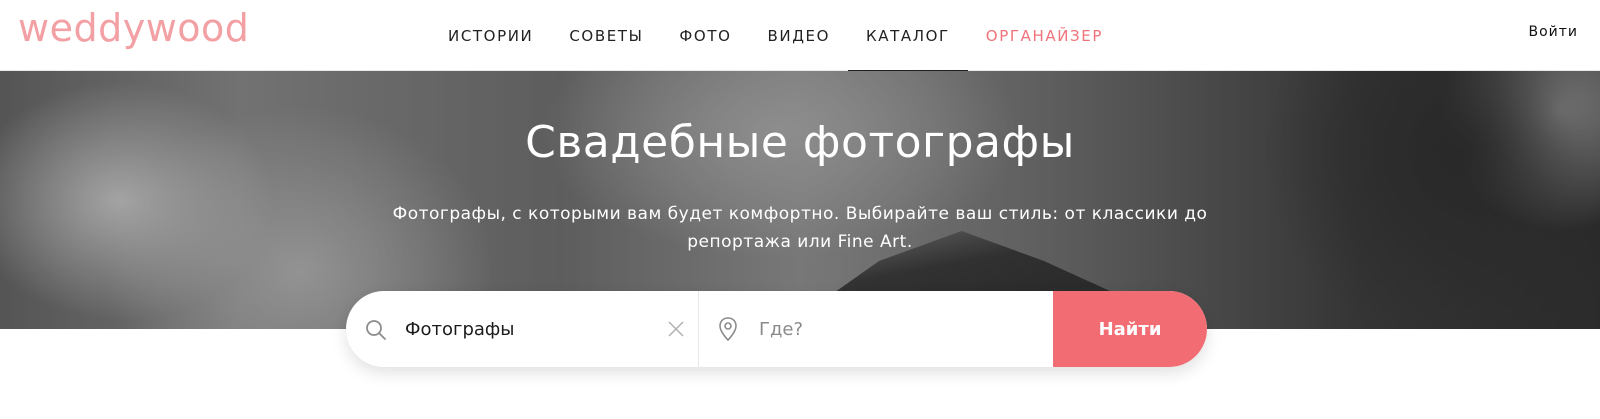  I want to click on nav-item-photo: ФОТО, so click(705, 35).